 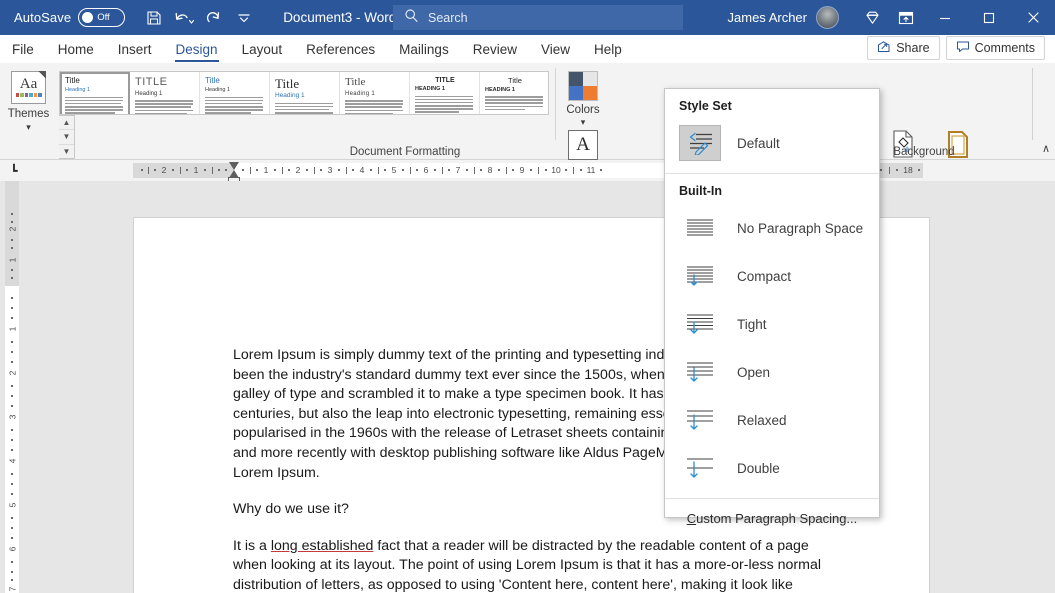 I want to click on tab-view: View, so click(x=555, y=52).